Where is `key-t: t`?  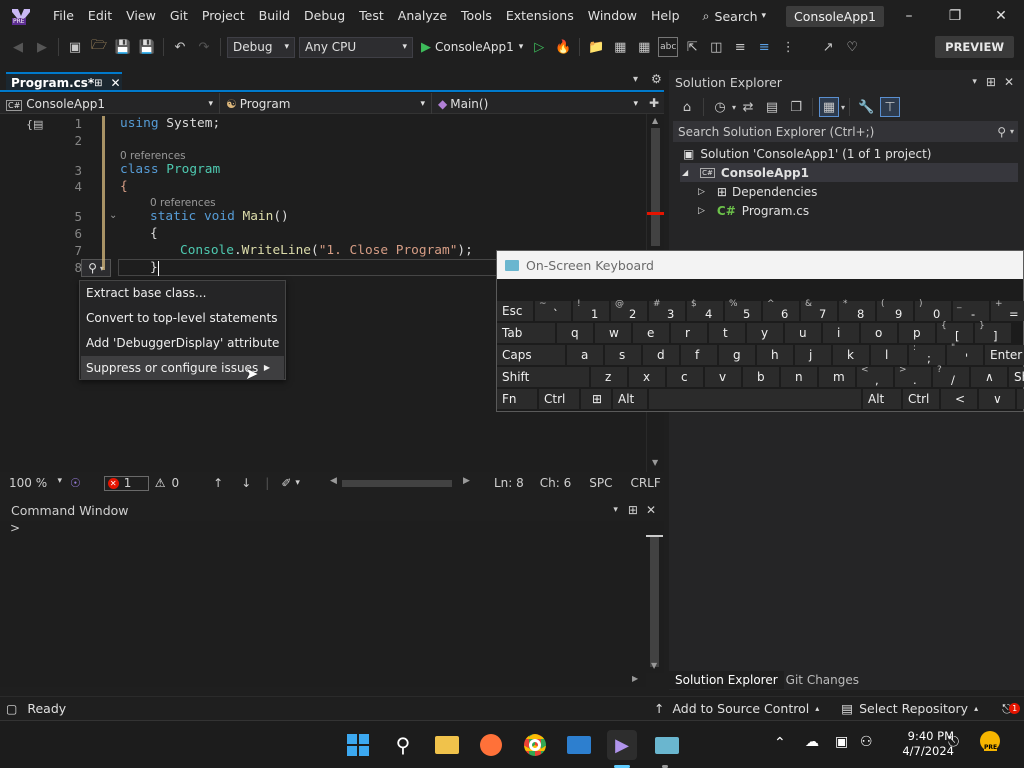
key-t: t is located at coordinates (727, 333).